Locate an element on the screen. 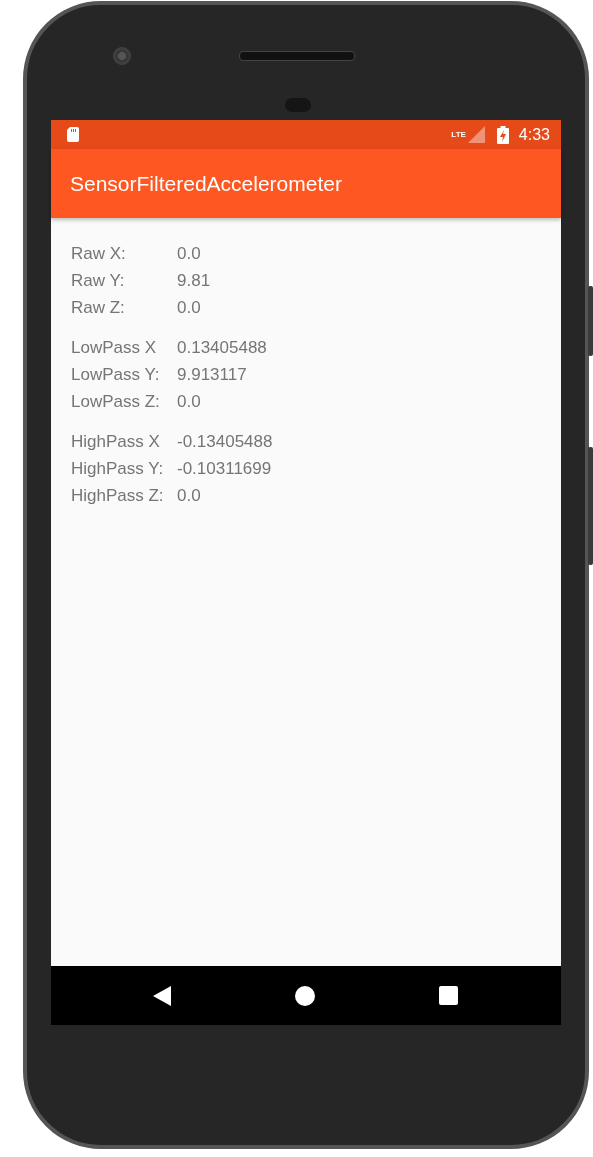 This screenshot has width=593, height=1157. sensor-label: Raw Z: is located at coordinates (98, 307).